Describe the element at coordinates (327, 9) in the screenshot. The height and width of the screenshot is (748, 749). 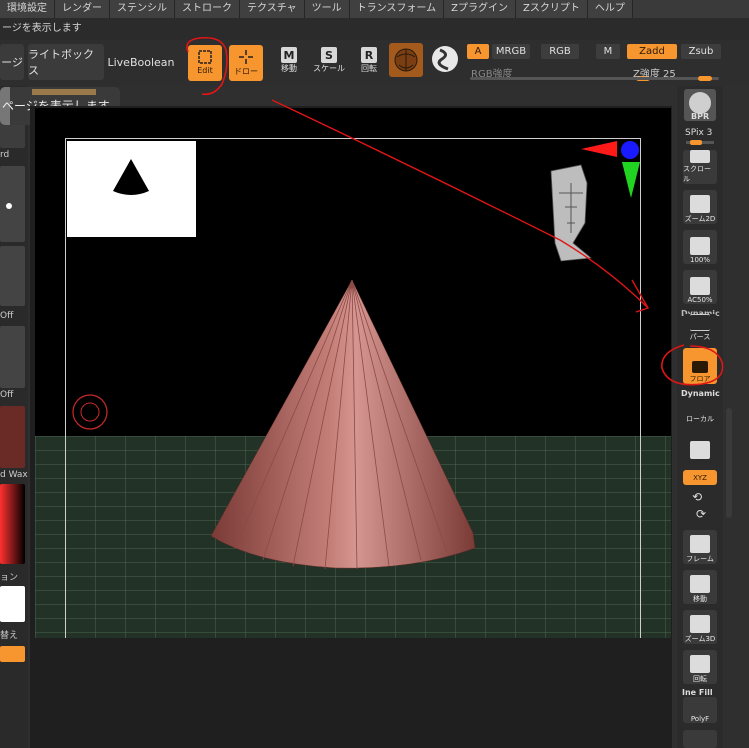
I see `menu-item: ツール` at that location.